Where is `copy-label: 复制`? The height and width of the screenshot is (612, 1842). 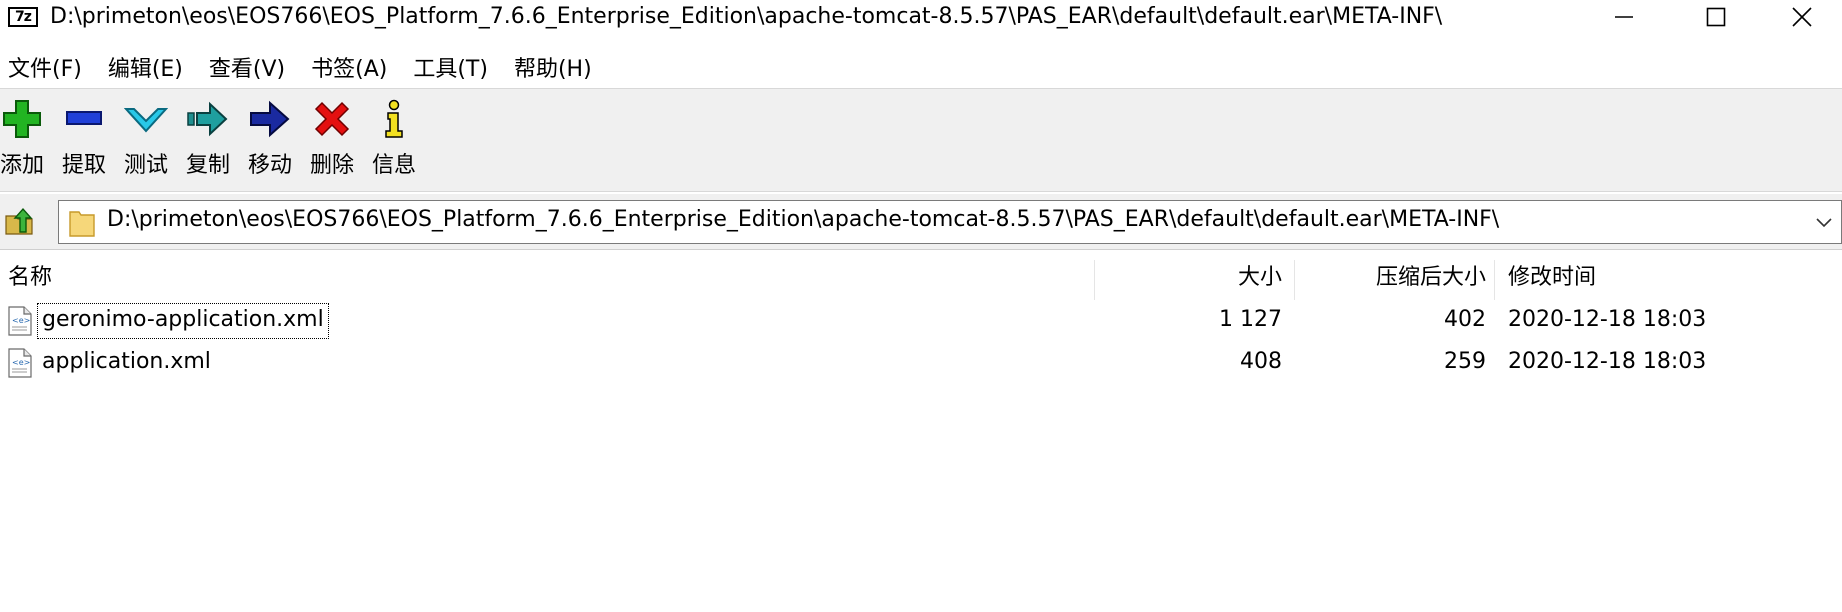
copy-label: 复制 is located at coordinates (207, 165).